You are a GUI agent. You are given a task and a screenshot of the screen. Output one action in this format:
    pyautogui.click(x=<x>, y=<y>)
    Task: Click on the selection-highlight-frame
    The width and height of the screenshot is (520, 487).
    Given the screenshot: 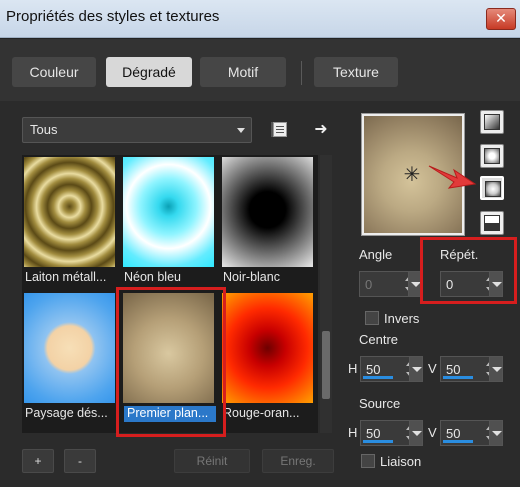 What is the action you would take?
    pyautogui.click(x=171, y=362)
    